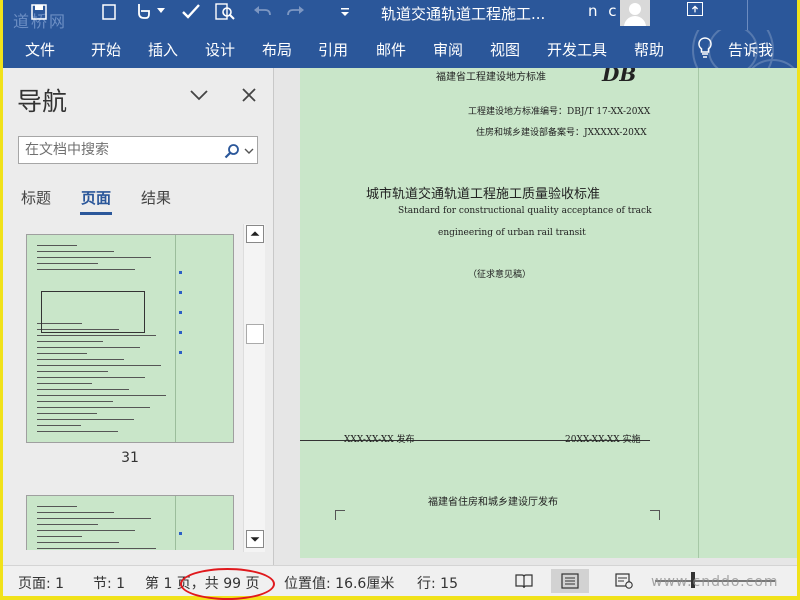 The height and width of the screenshot is (600, 800). Describe the element at coordinates (559, 112) in the screenshot. I see `doc-standard-code: 工程建设地方标准编号：DBJ/T 17-XX-20XX` at that location.